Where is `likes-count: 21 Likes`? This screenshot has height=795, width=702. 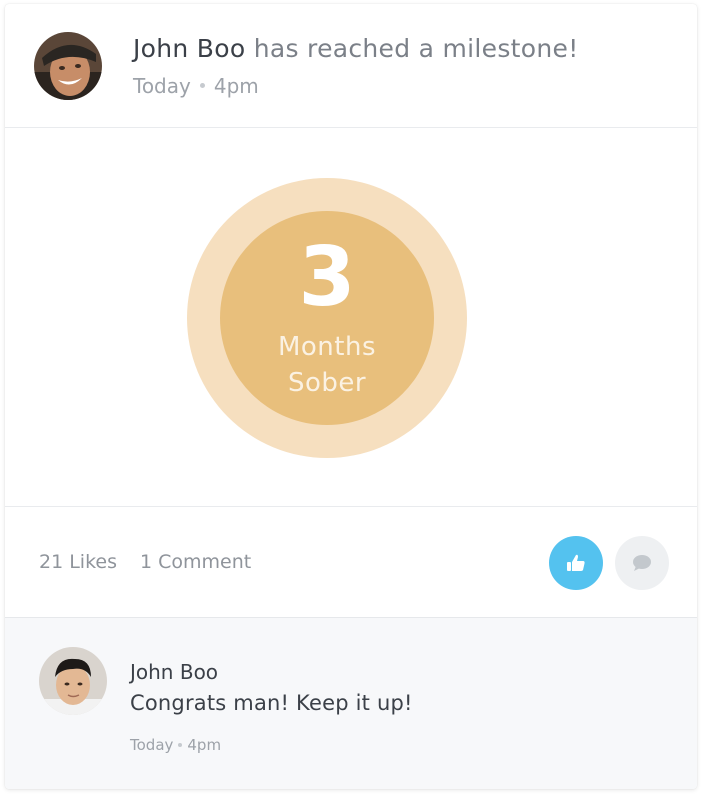 likes-count: 21 Likes is located at coordinates (78, 562).